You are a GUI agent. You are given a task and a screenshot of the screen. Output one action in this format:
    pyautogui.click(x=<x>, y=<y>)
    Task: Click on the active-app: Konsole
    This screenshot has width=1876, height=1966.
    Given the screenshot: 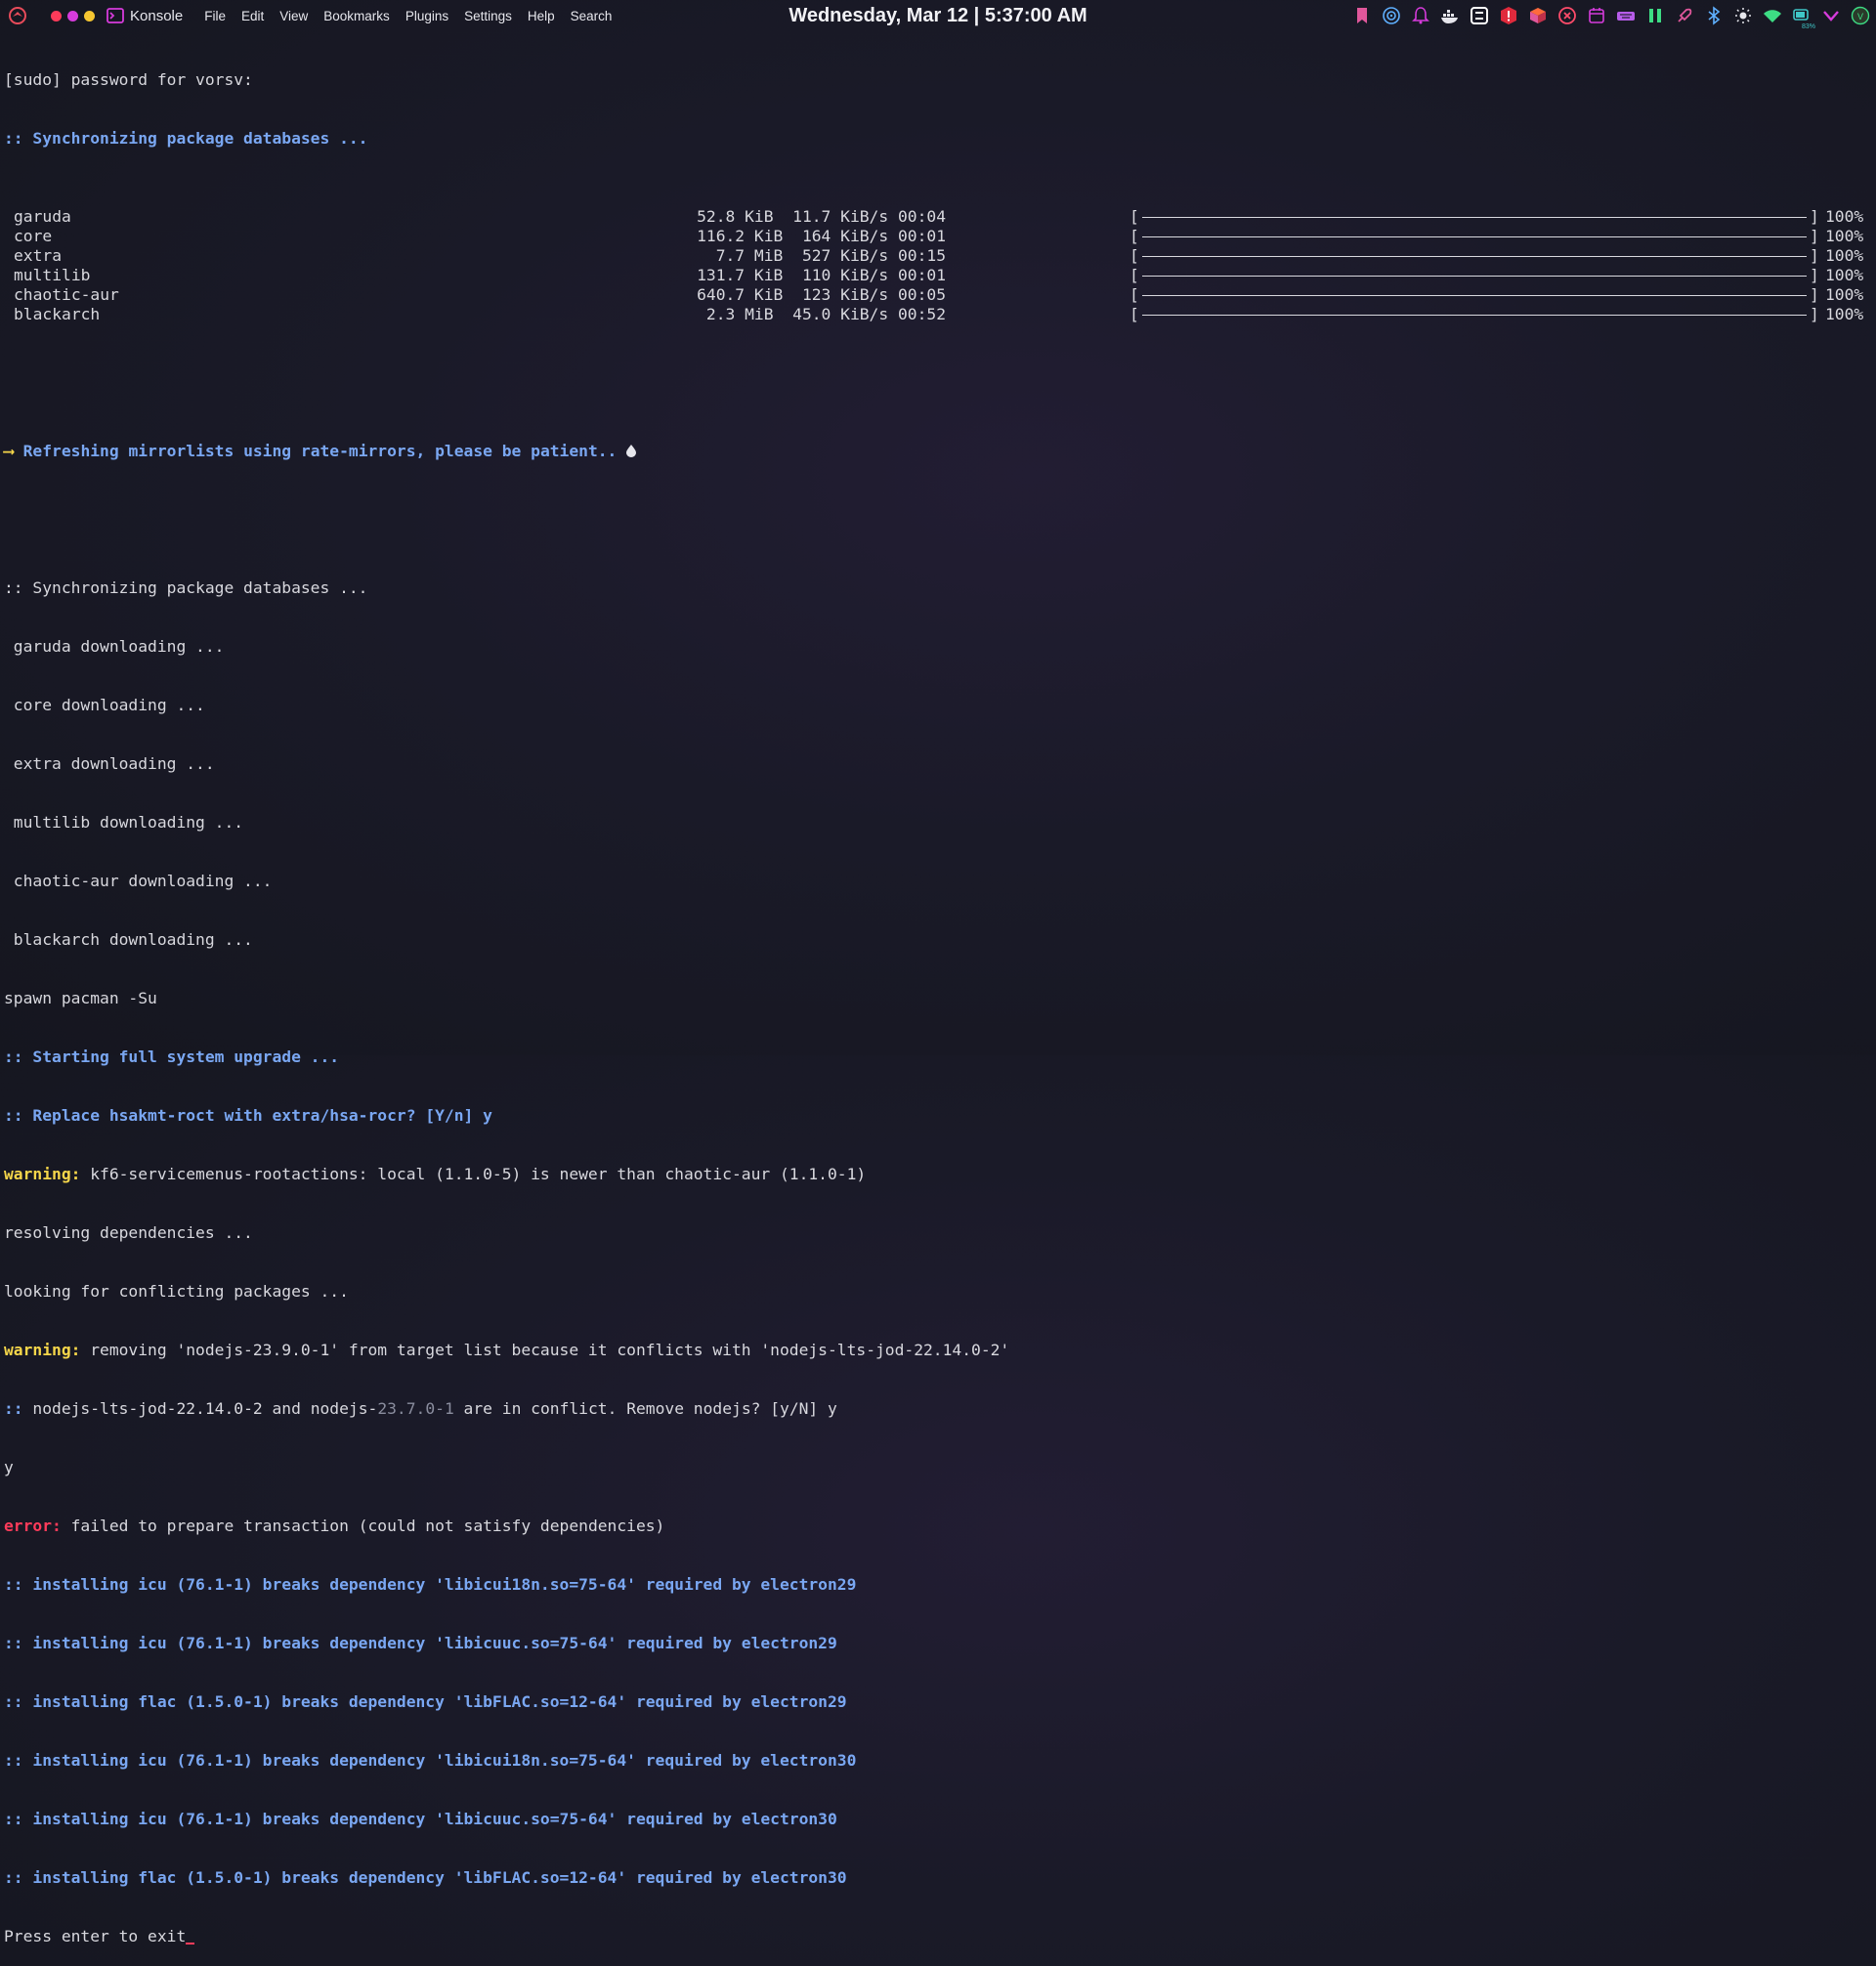 What is the action you would take?
    pyautogui.click(x=145, y=16)
    